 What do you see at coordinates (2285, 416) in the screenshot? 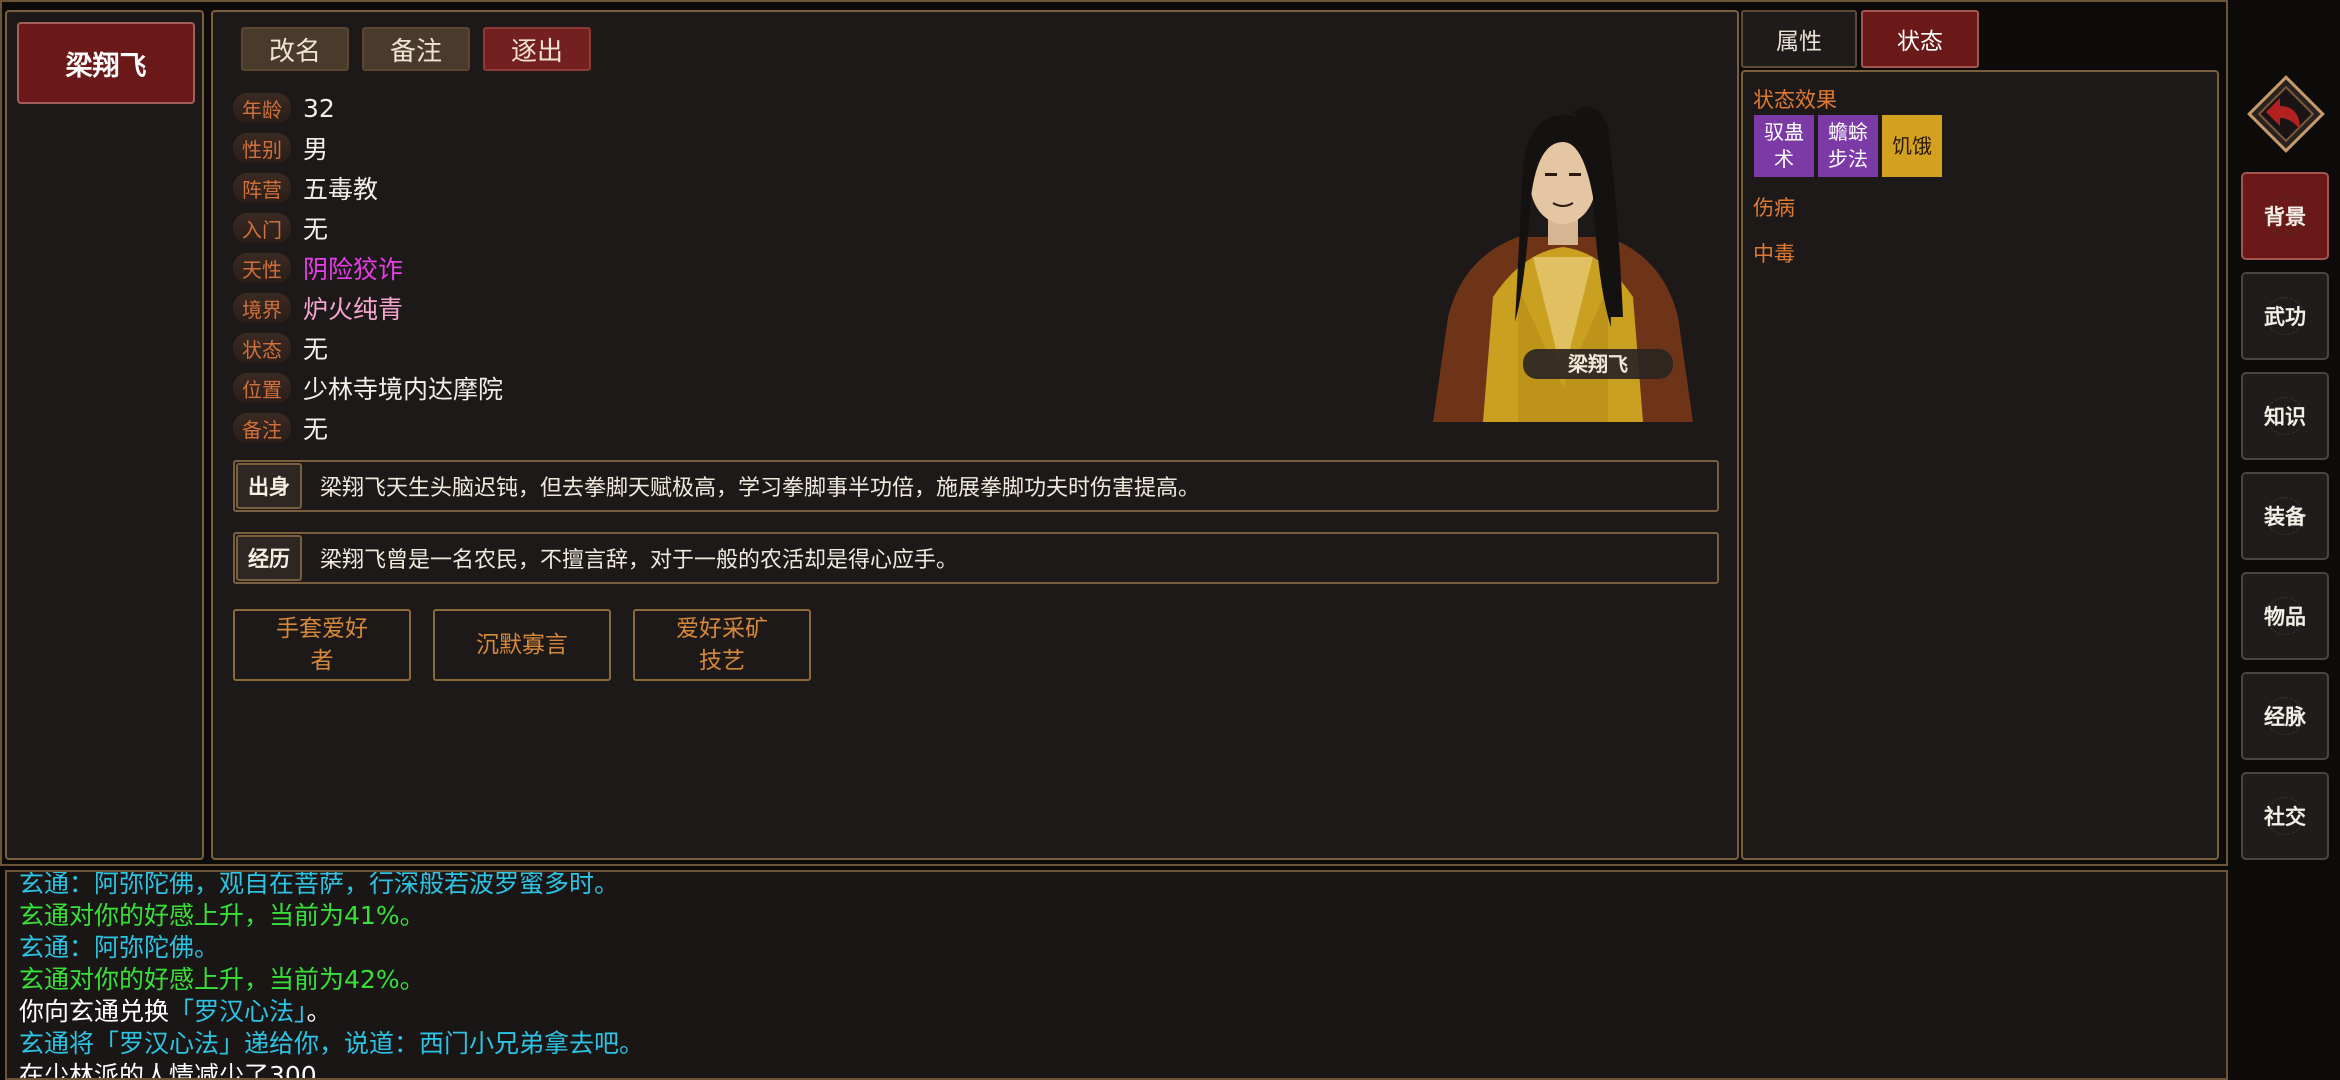
I see `nav-knowledge: 知识` at bounding box center [2285, 416].